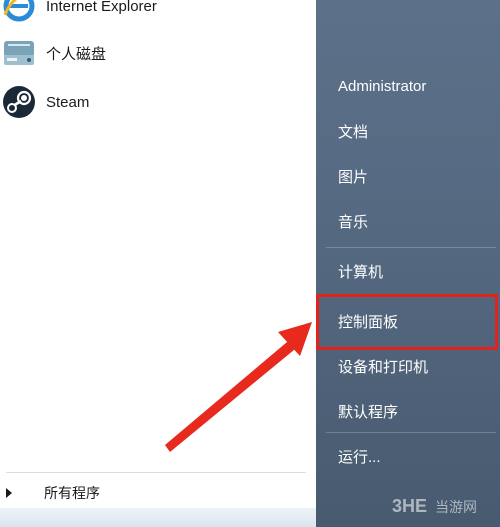 This screenshot has height=527, width=500. I want to click on all-programs-item: 所有程序, so click(158, 493).